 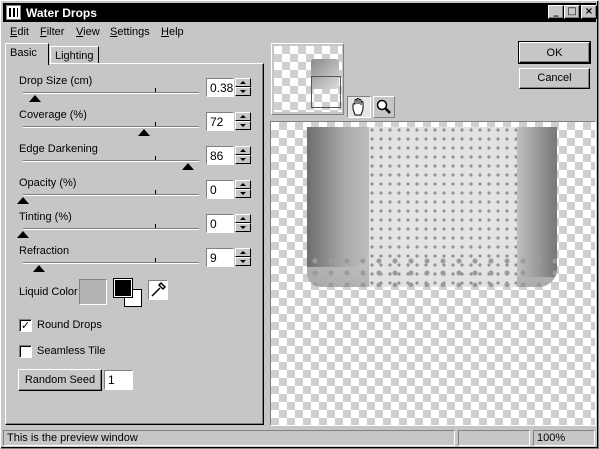 I want to click on opacity-slider-thumb, so click(x=23, y=200).